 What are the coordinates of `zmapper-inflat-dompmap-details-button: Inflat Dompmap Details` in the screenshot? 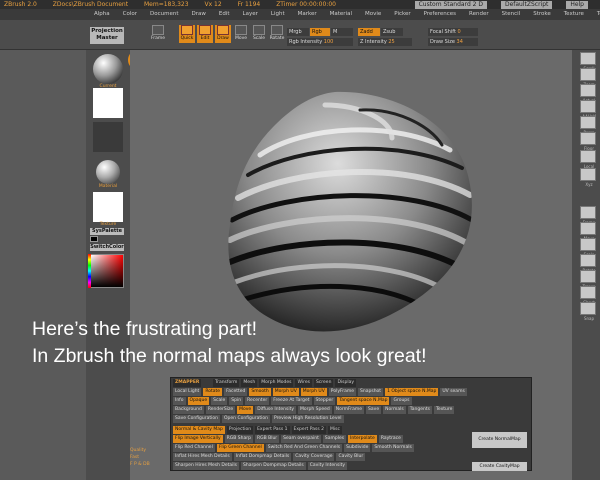 It's located at (262, 457).